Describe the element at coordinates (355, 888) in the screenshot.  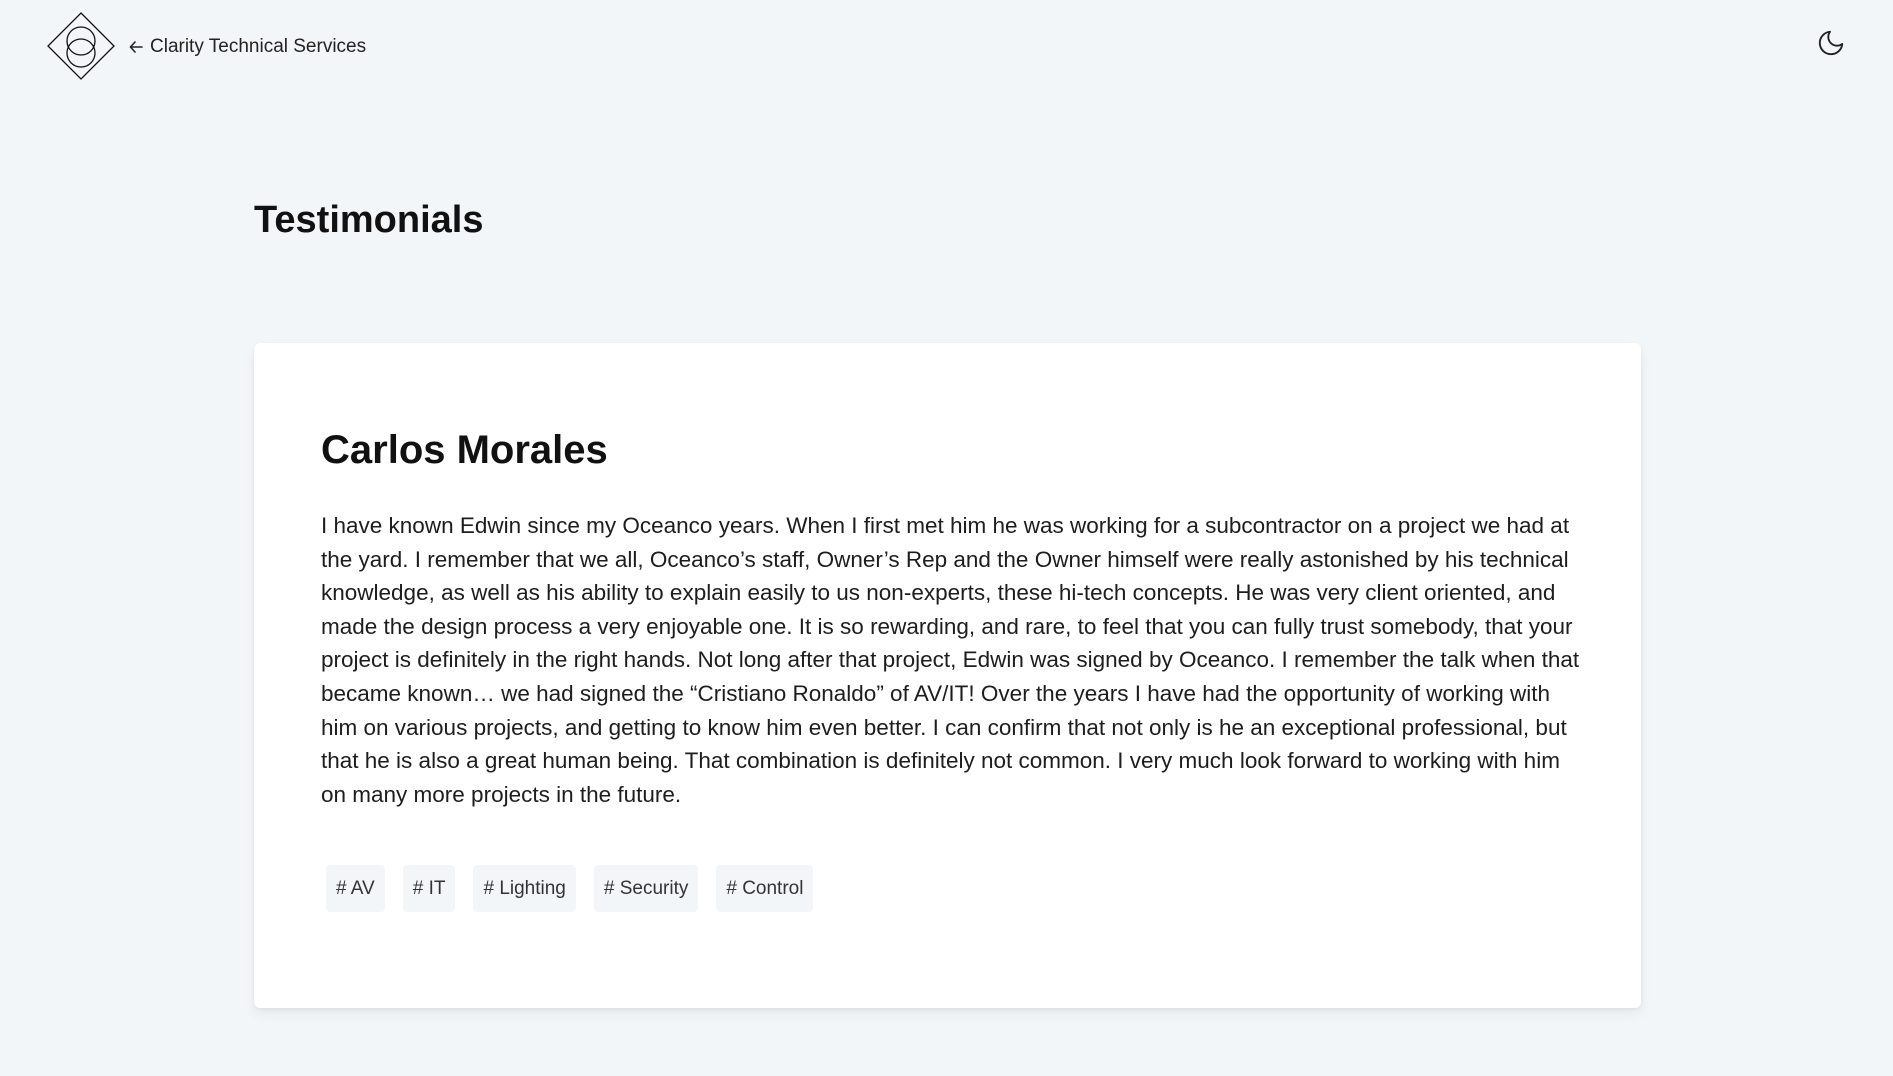
I see `tag-av: # AV` at that location.